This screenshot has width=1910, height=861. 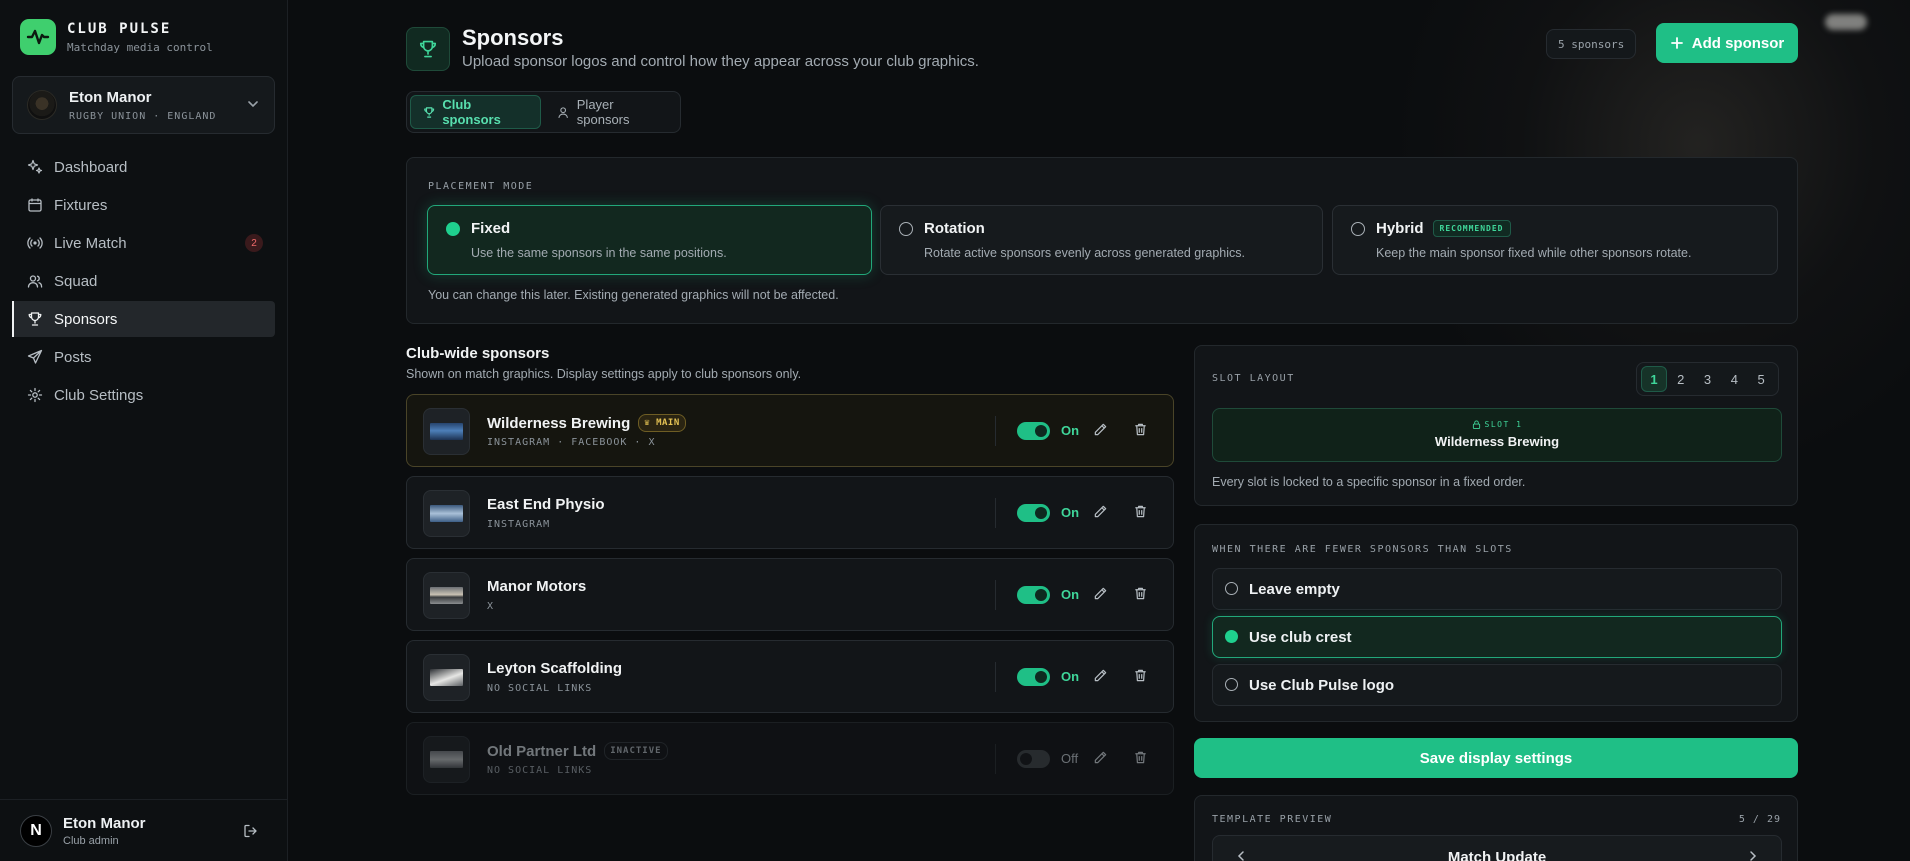 I want to click on slot-option-5: 5, so click(x=1761, y=379).